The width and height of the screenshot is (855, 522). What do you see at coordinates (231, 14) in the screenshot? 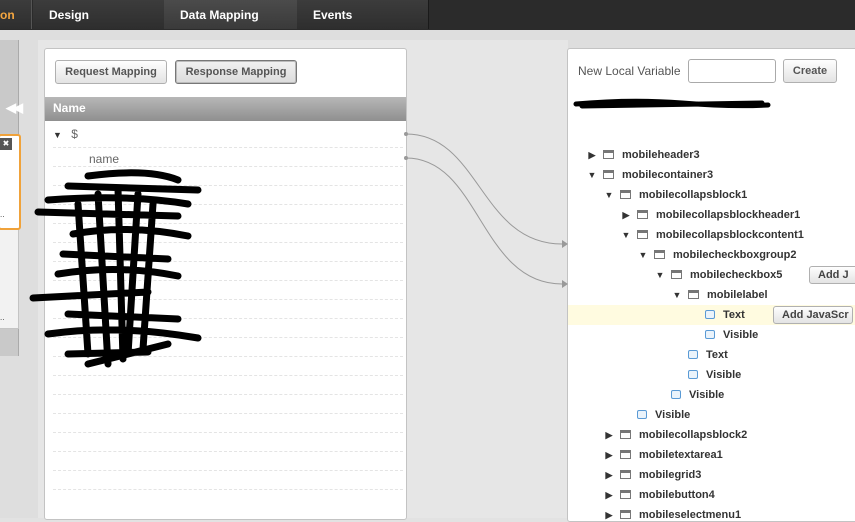
I see `tab-data-mapping: Data Mapping` at bounding box center [231, 14].